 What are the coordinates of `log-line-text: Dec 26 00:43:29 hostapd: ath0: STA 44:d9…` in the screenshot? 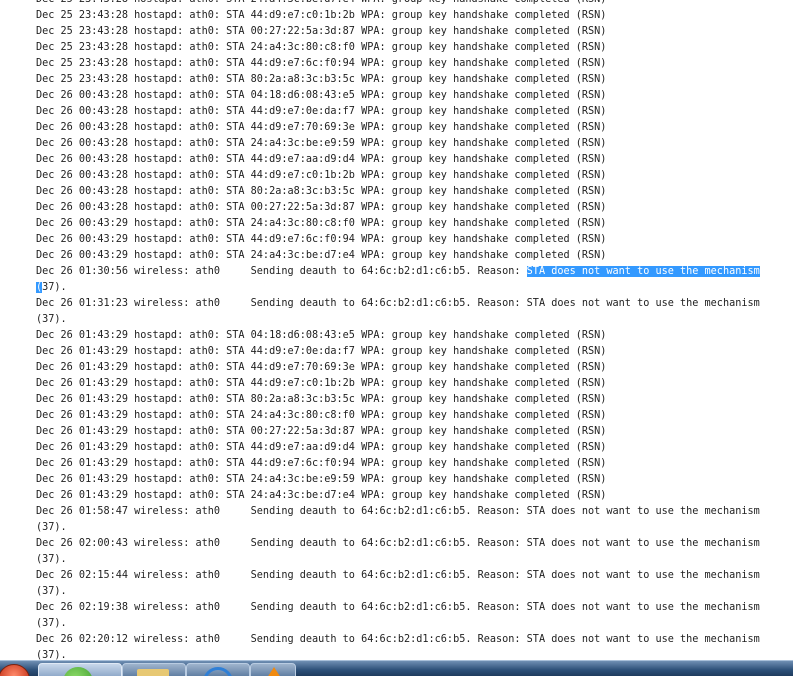 It's located at (321, 239).